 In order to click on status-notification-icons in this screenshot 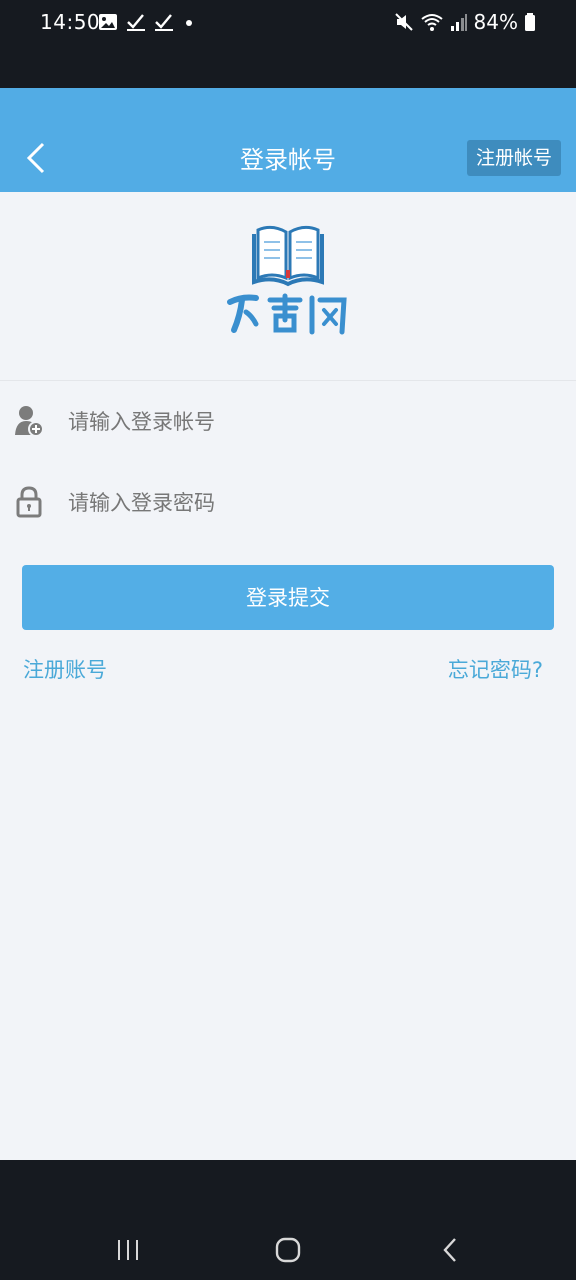, I will do `click(147, 22)`.